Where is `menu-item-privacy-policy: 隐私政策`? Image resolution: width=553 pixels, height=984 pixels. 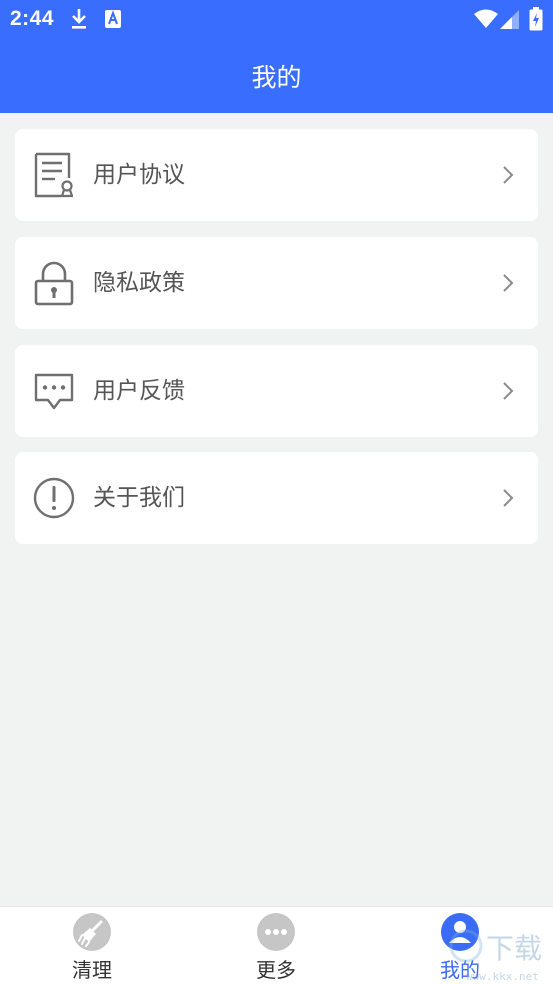 menu-item-privacy-policy: 隐私政策 is located at coordinates (276, 283).